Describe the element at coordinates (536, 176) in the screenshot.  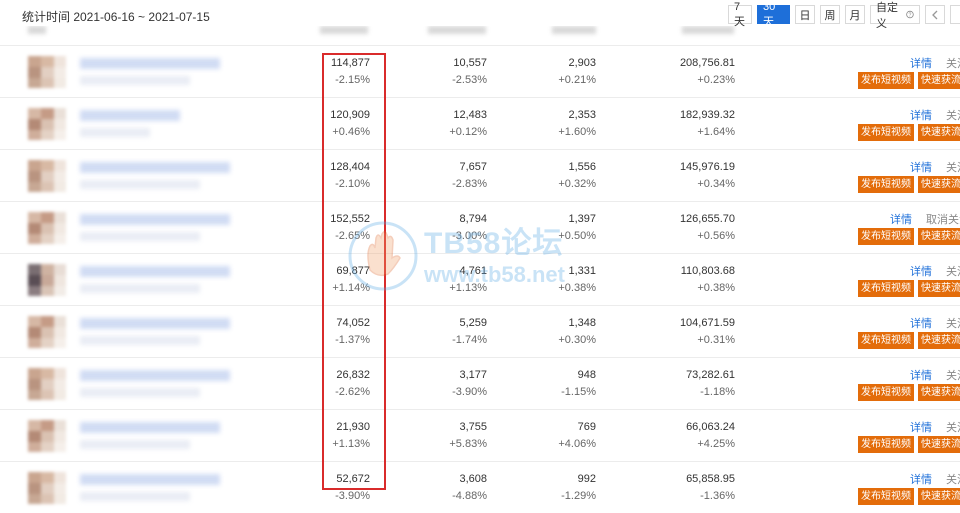
I see `metric-cell: 1,556 +0.32%` at that location.